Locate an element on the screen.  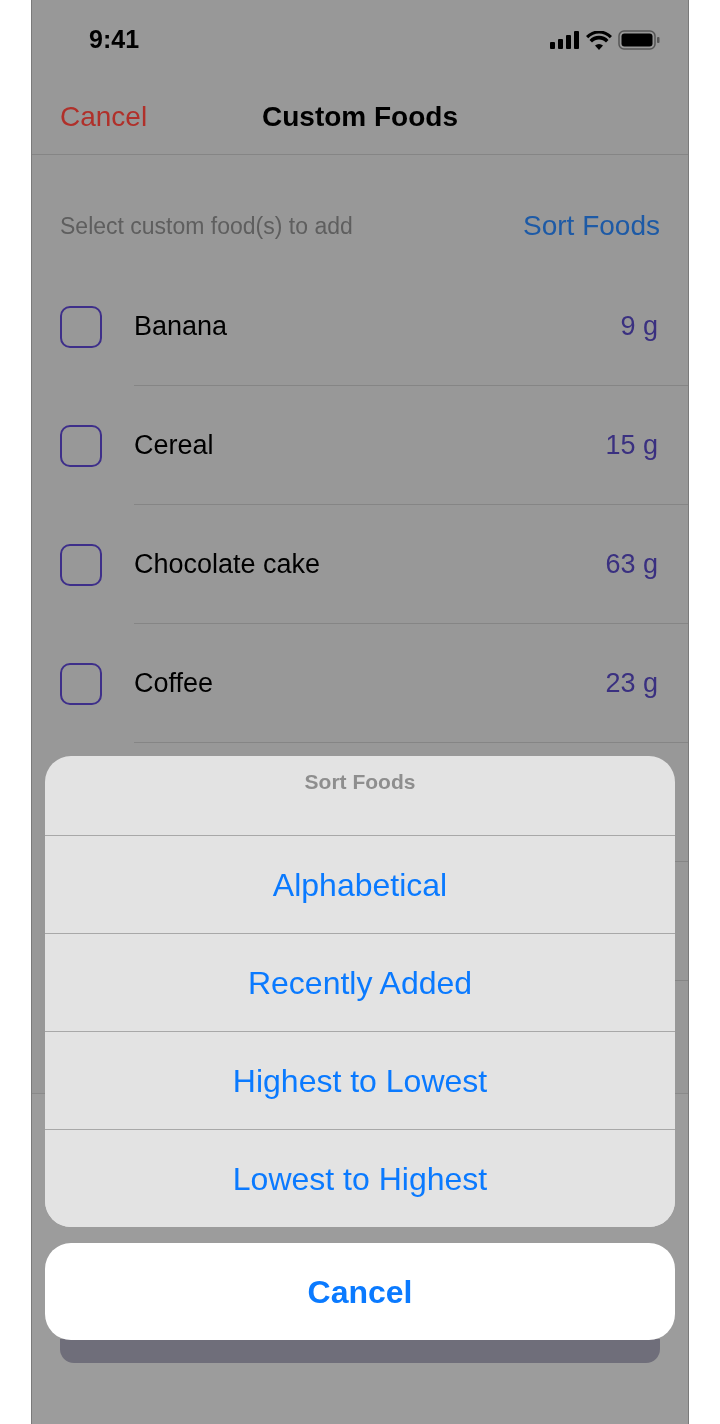
food-name: Banana is located at coordinates (181, 326).